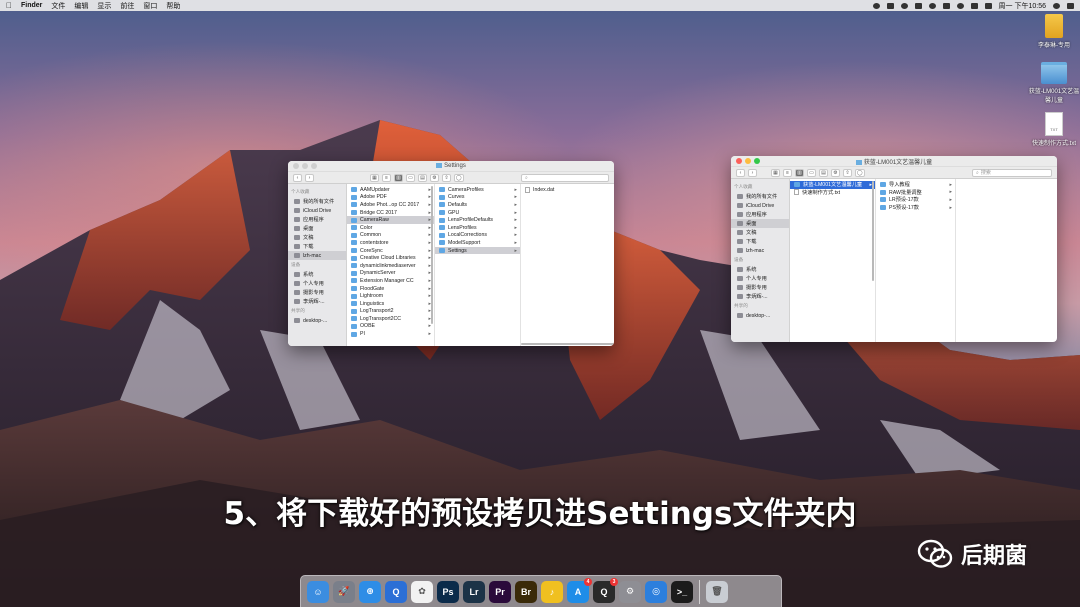 The height and width of the screenshot is (607, 1080). I want to click on lightroom-icon: Lr, so click(474, 591).